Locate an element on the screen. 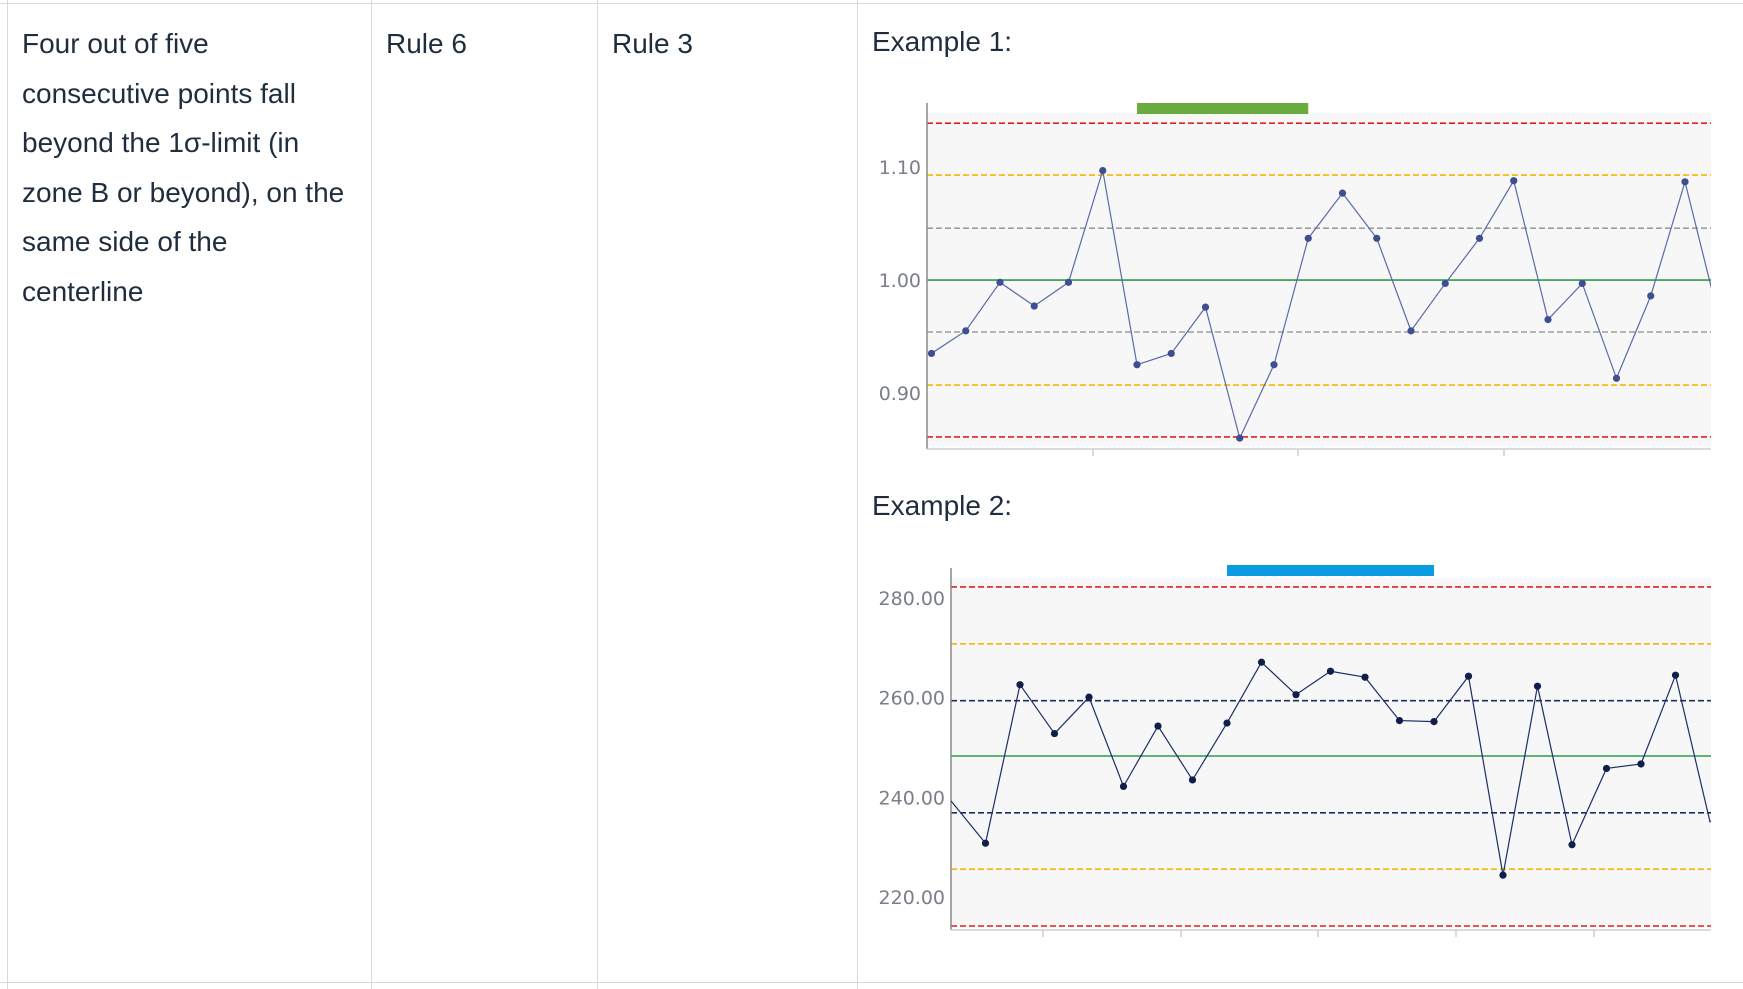 The image size is (1743, 989). y-tick-label: 220.00 is located at coordinates (912, 898).